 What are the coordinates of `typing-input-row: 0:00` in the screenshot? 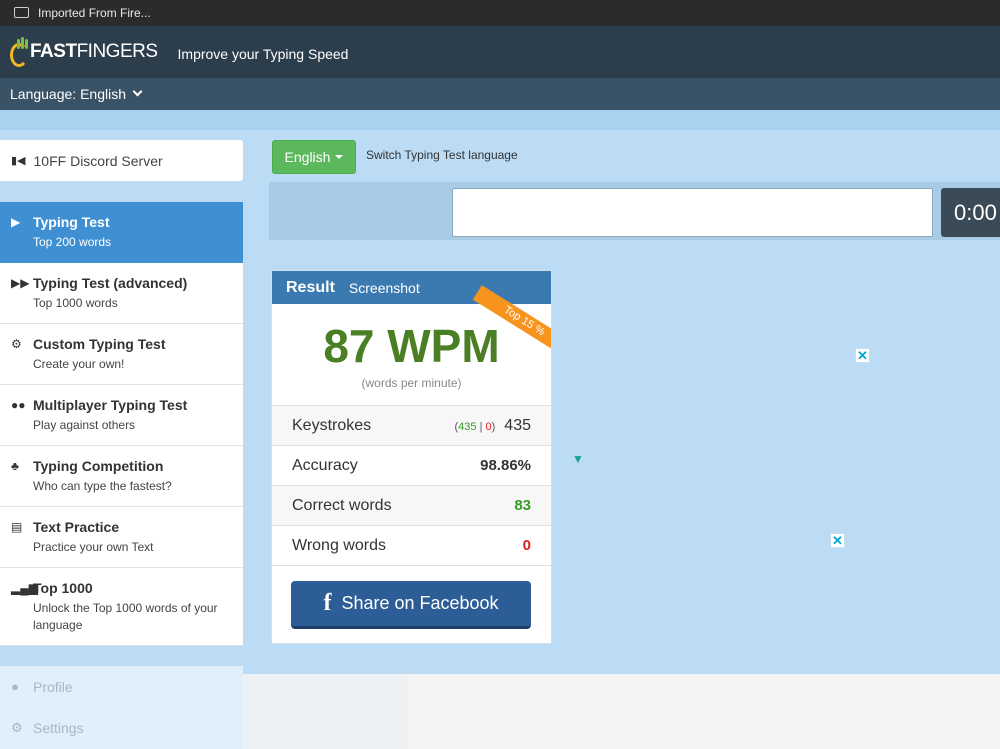 It's located at (634, 211).